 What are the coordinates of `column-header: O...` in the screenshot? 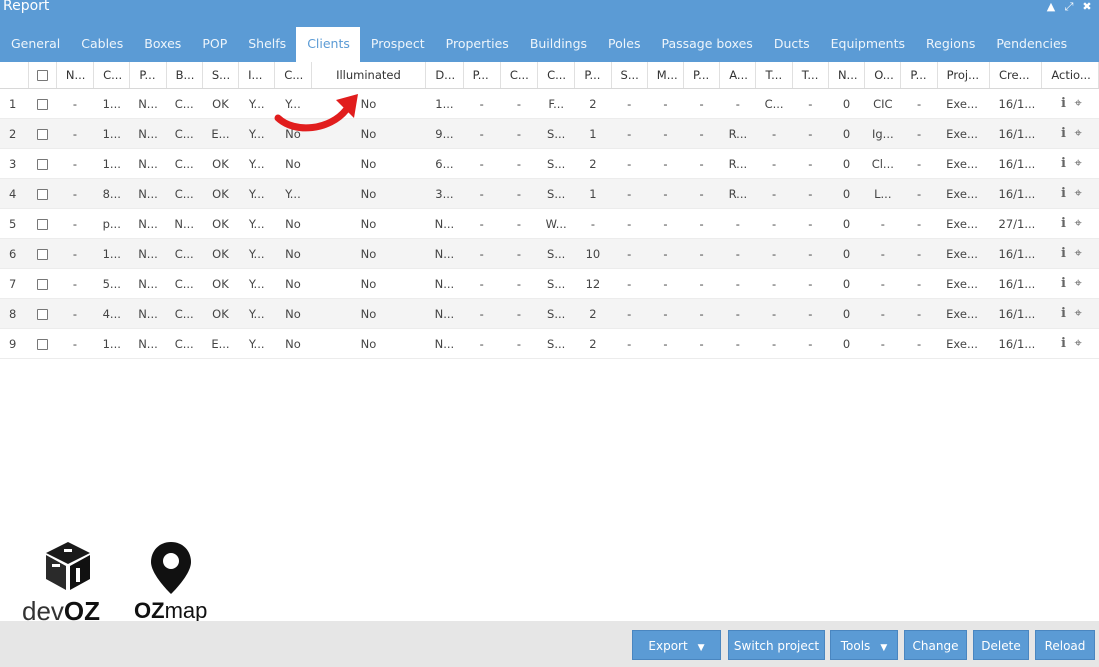 It's located at (883, 75).